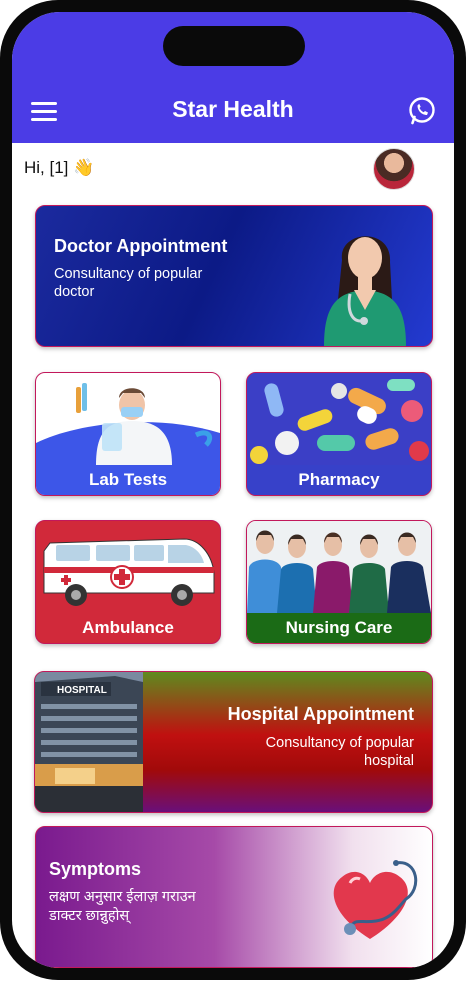 The width and height of the screenshot is (468, 982). I want to click on hospital-appointment-title: Hospital Appointment, so click(320, 714).